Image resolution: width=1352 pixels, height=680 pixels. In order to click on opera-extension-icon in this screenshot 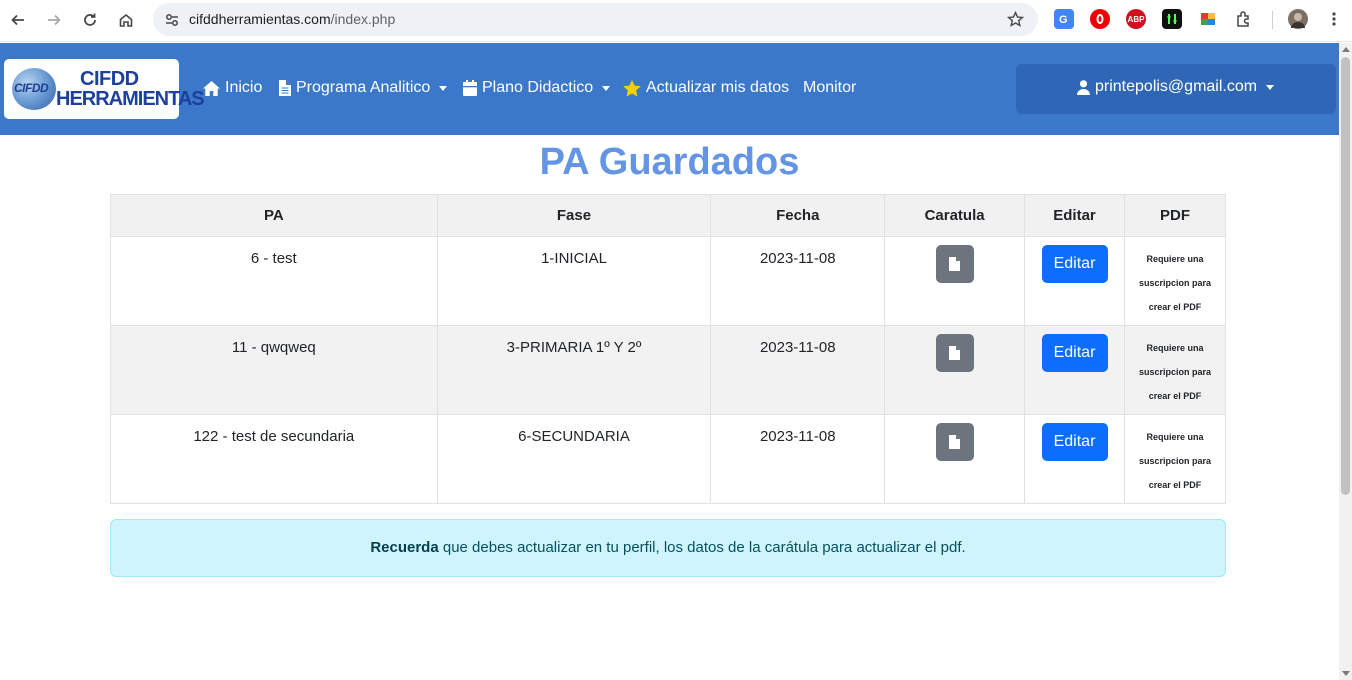, I will do `click(1100, 19)`.